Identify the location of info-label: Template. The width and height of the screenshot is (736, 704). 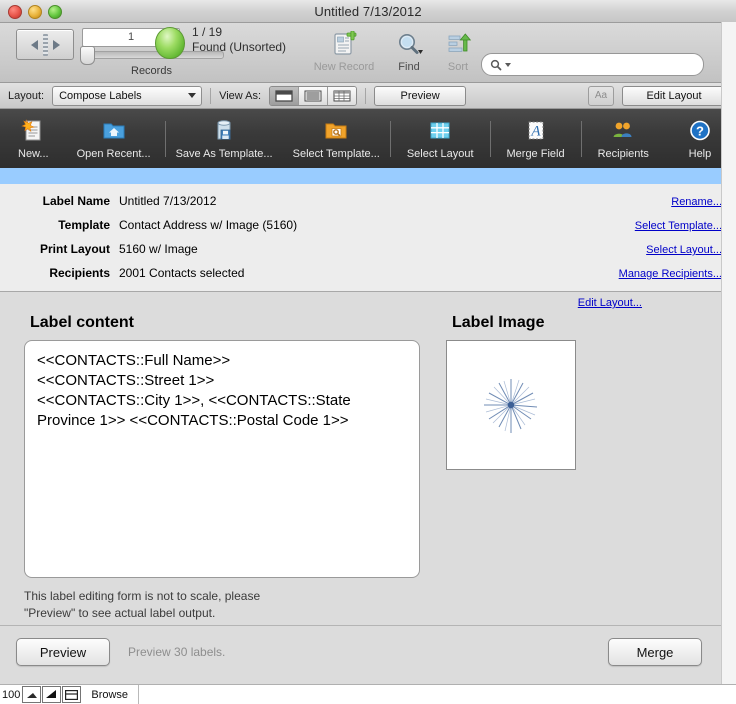
(84, 225).